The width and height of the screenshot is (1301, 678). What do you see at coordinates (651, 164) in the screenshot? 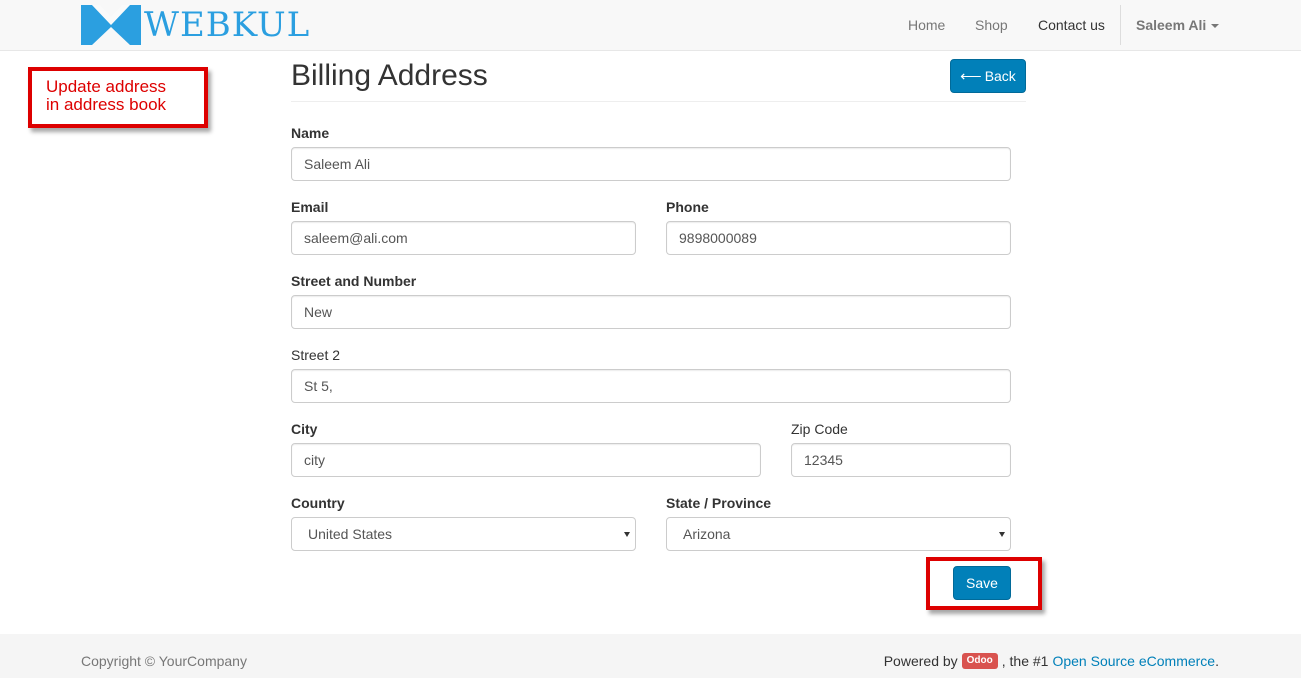
I see `name-field: Saleem Ali` at bounding box center [651, 164].